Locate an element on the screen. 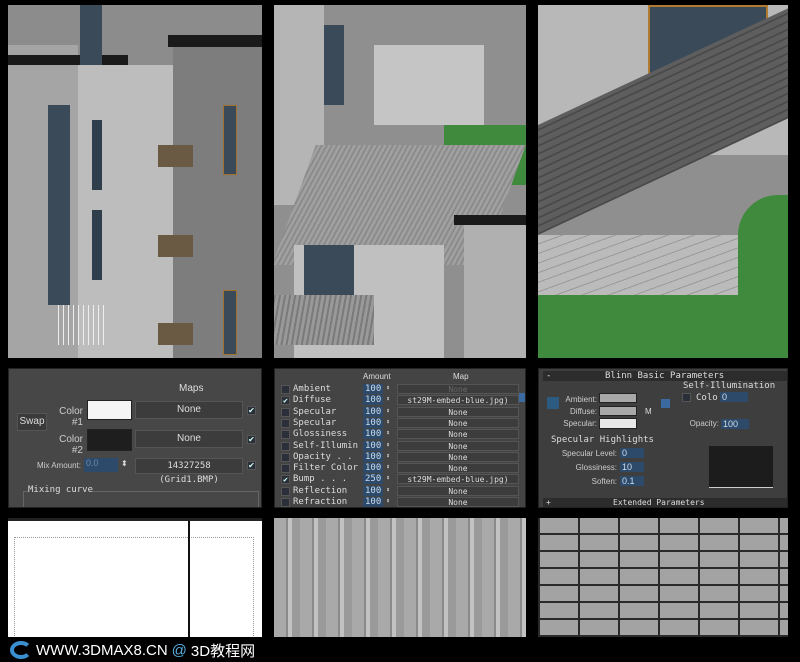 The image size is (800, 662). map-label: Opacity . . is located at coordinates (323, 456).